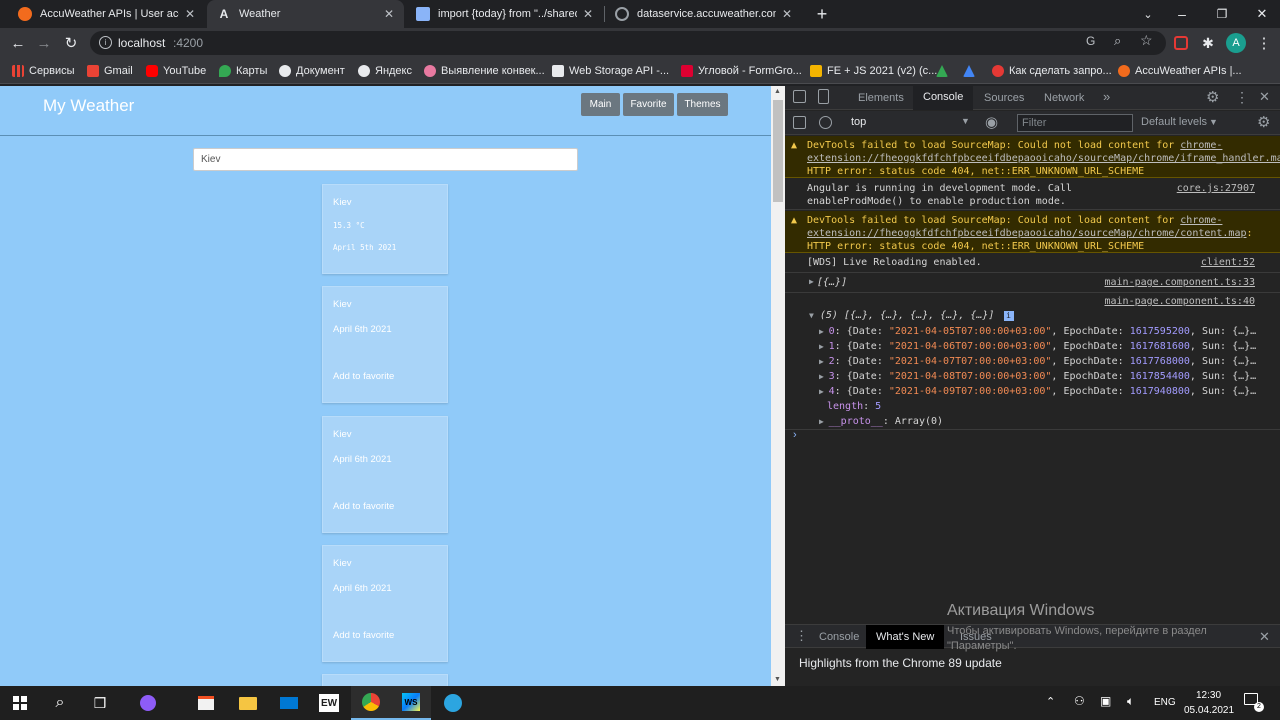 The image size is (1280, 720). I want to click on devtools-tab-sources: Sources, so click(1004, 98).